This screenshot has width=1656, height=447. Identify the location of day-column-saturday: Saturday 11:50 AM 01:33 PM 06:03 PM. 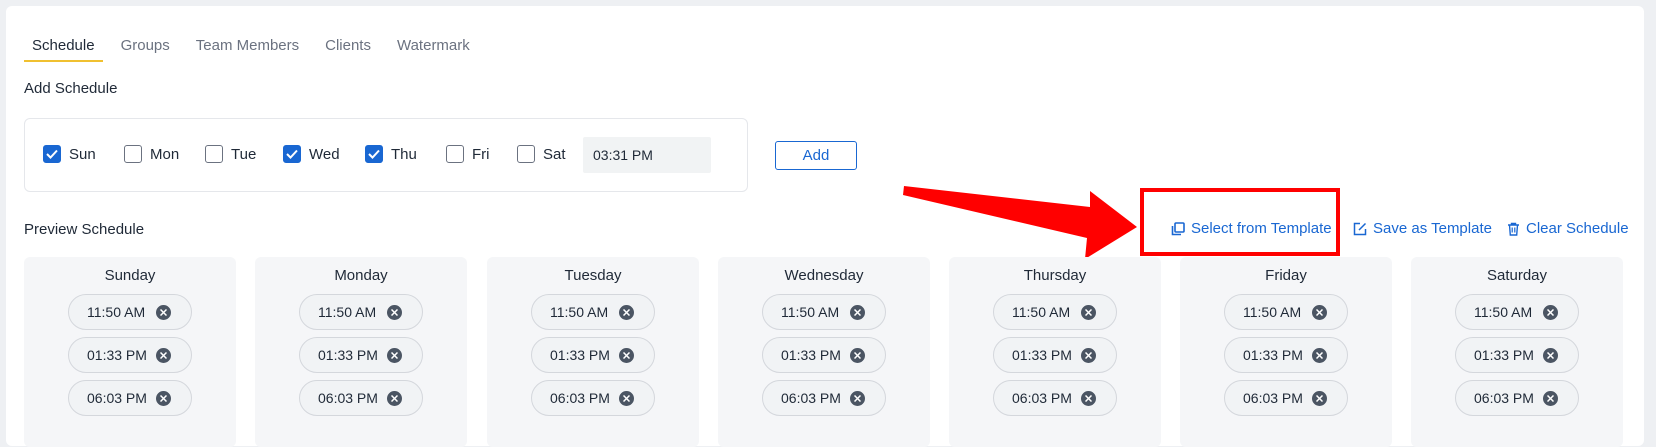
(1517, 352).